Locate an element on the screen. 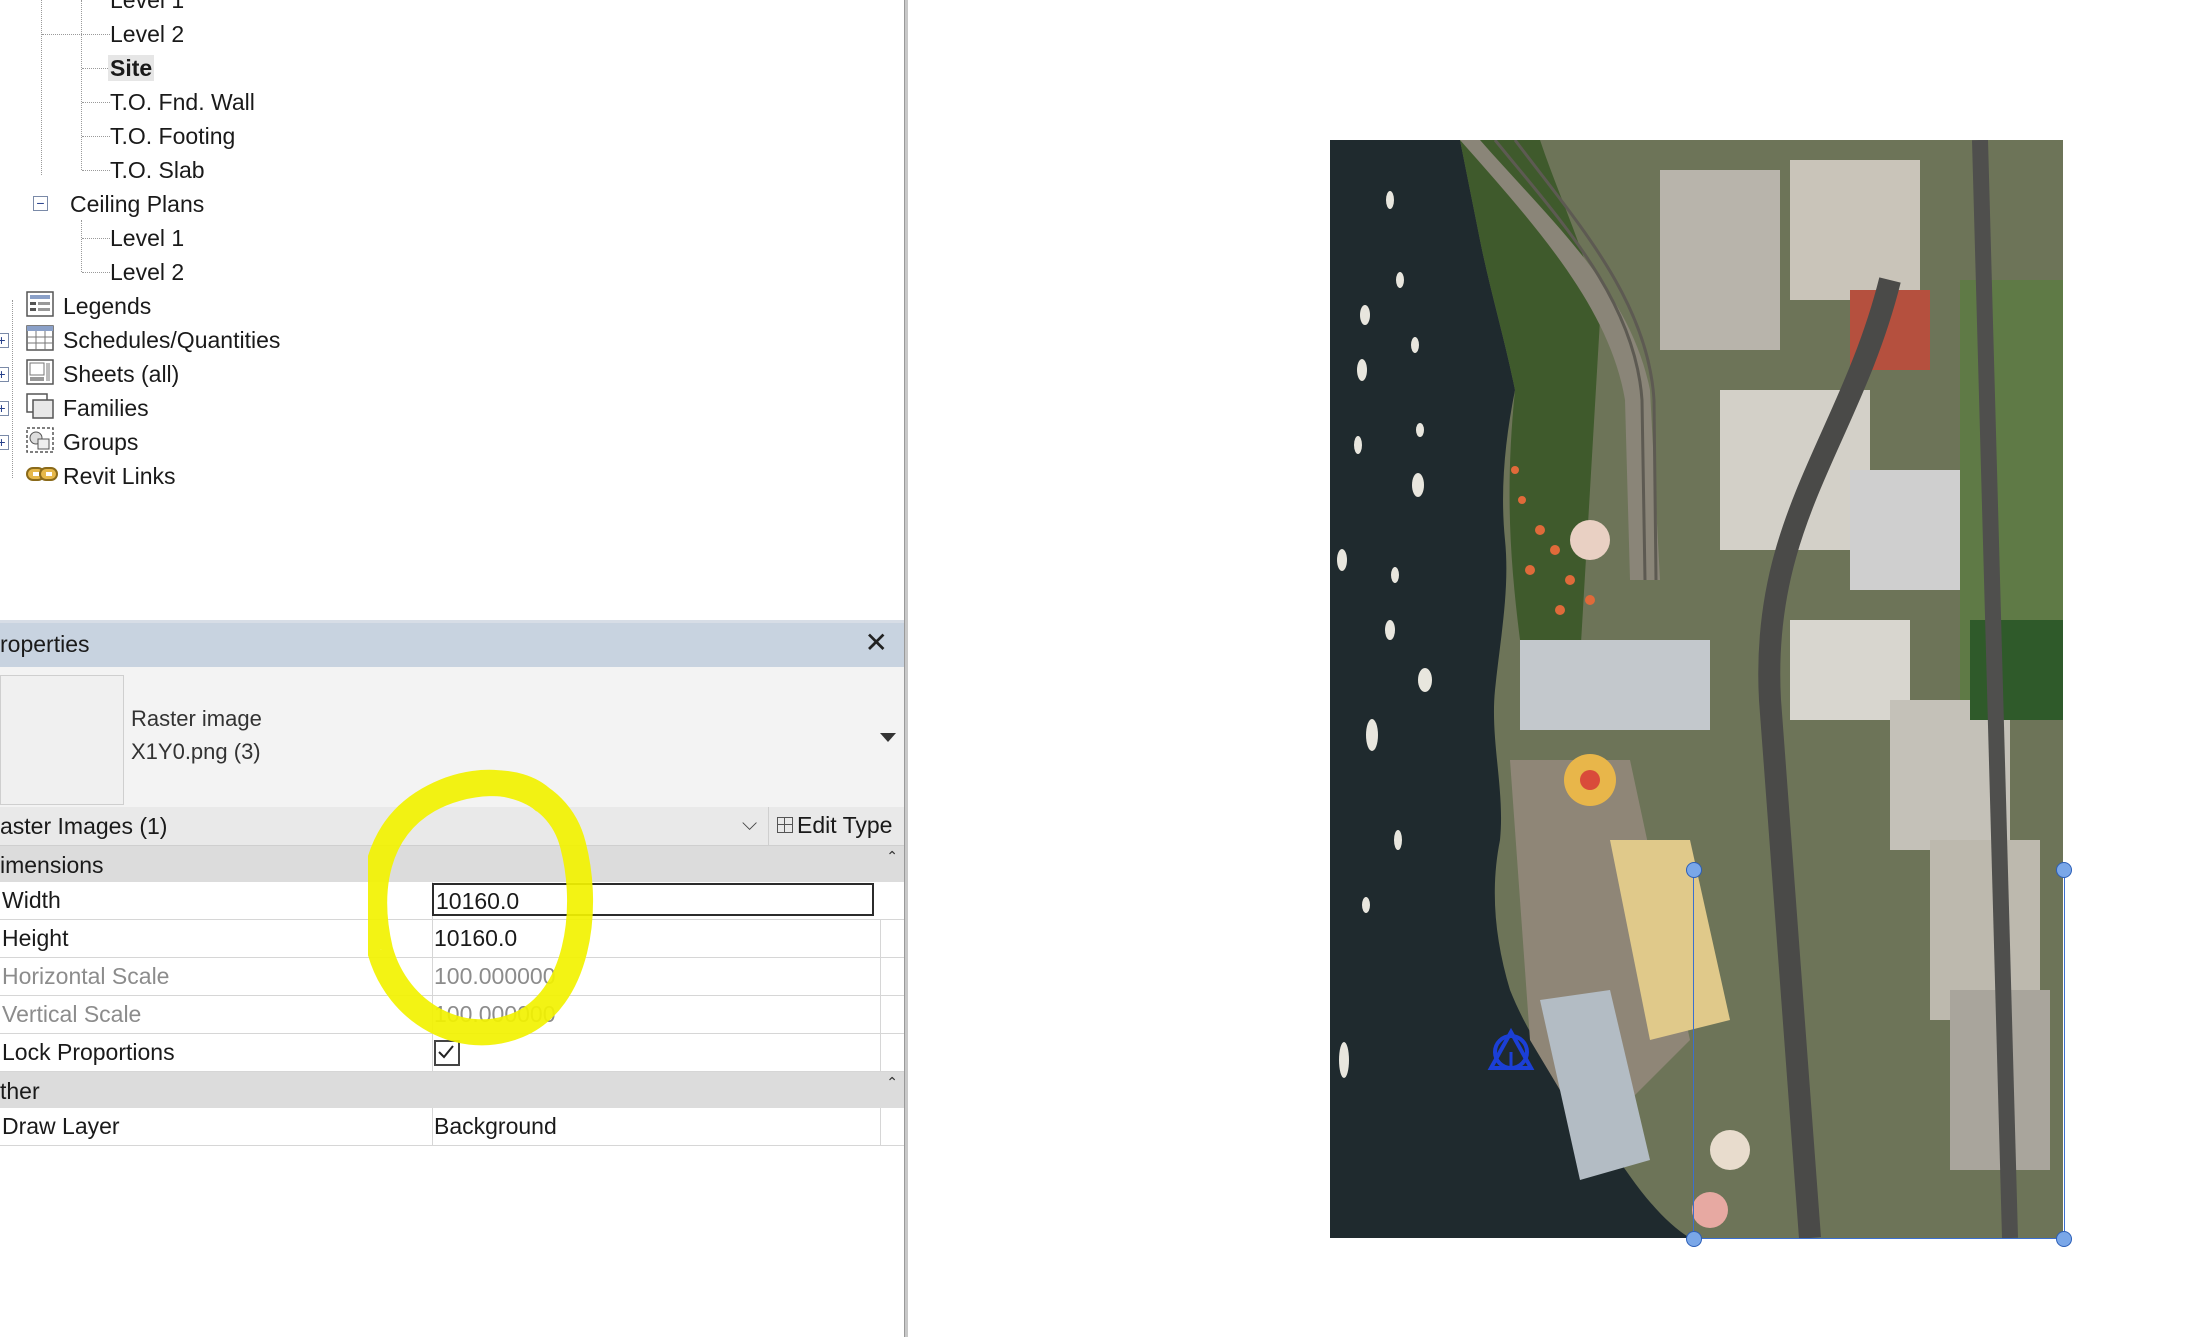  collapse-ceiling-plans-button: − is located at coordinates (40, 203).